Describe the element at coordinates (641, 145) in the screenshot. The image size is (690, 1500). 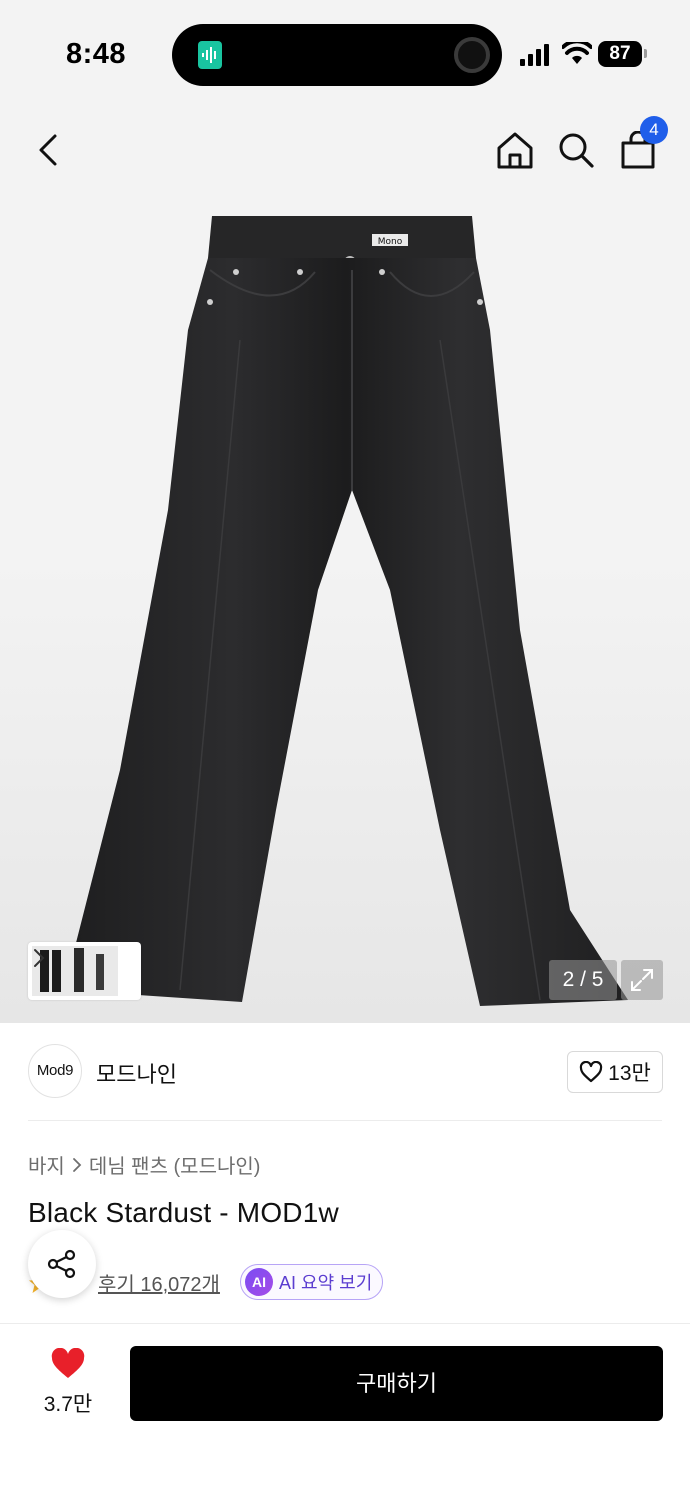
I see `cart-button: 4` at that location.